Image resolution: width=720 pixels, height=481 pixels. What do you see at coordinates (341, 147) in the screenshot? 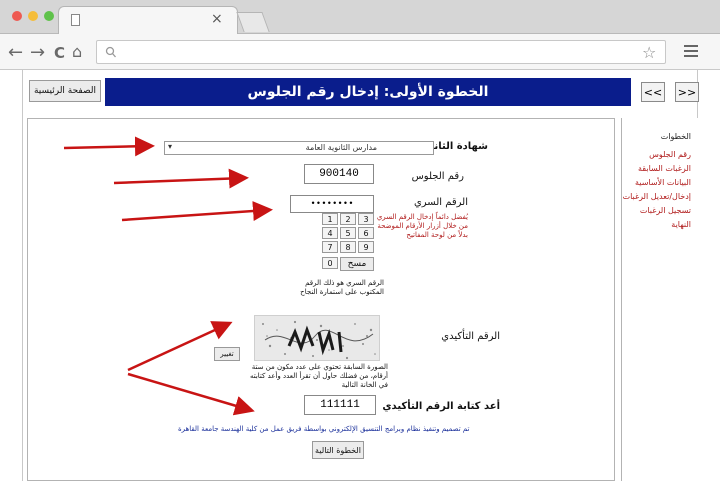
I see `certificate-select-value: مدارس الثانوية العامة` at bounding box center [341, 147].